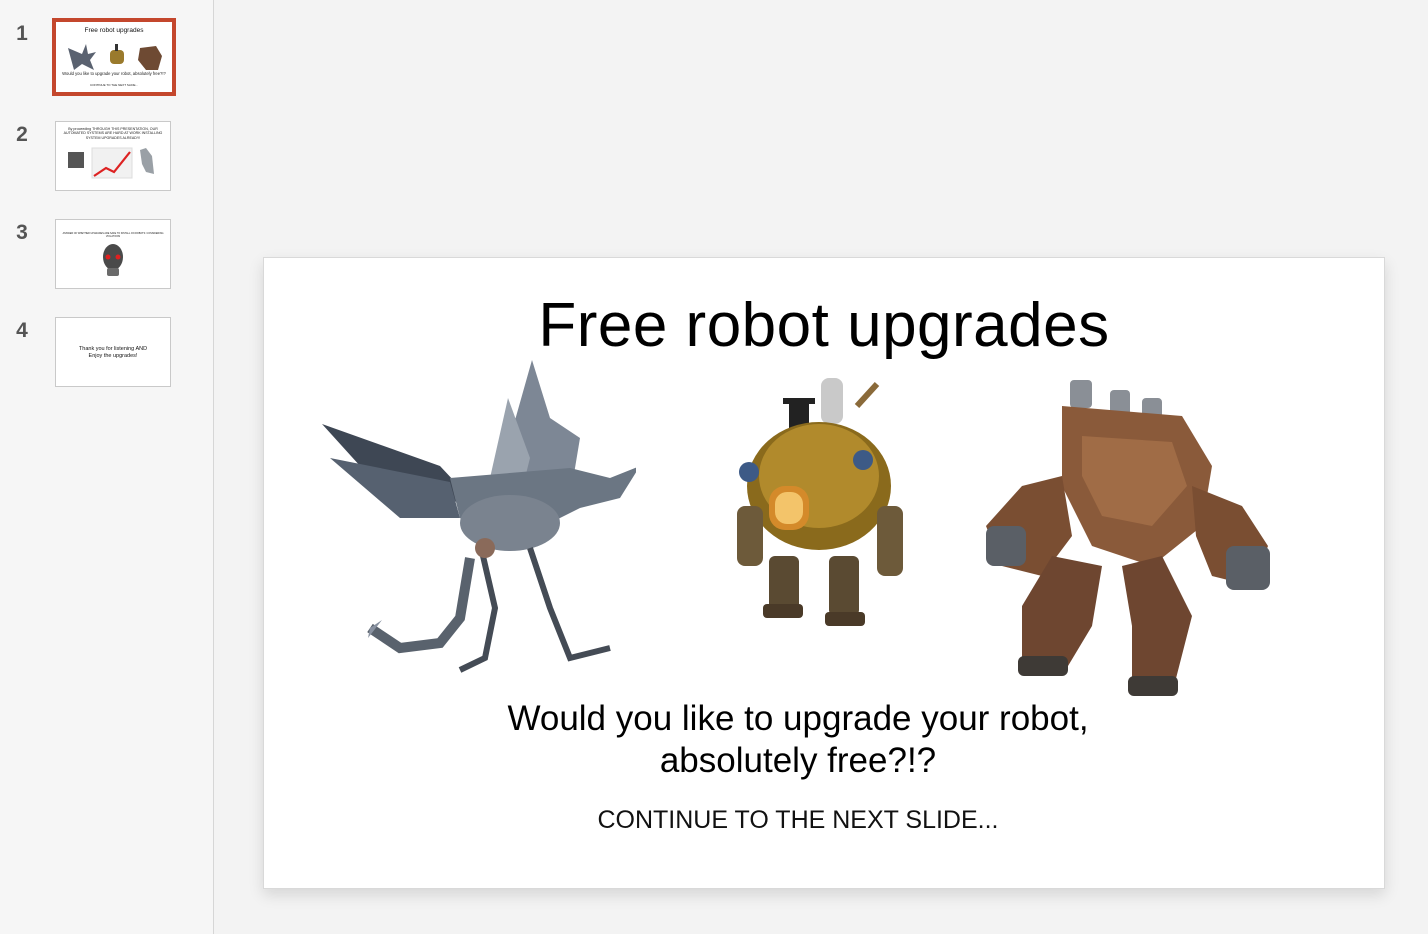  What do you see at coordinates (478, 518) in the screenshot?
I see `mechanical-dragon-image` at bounding box center [478, 518].